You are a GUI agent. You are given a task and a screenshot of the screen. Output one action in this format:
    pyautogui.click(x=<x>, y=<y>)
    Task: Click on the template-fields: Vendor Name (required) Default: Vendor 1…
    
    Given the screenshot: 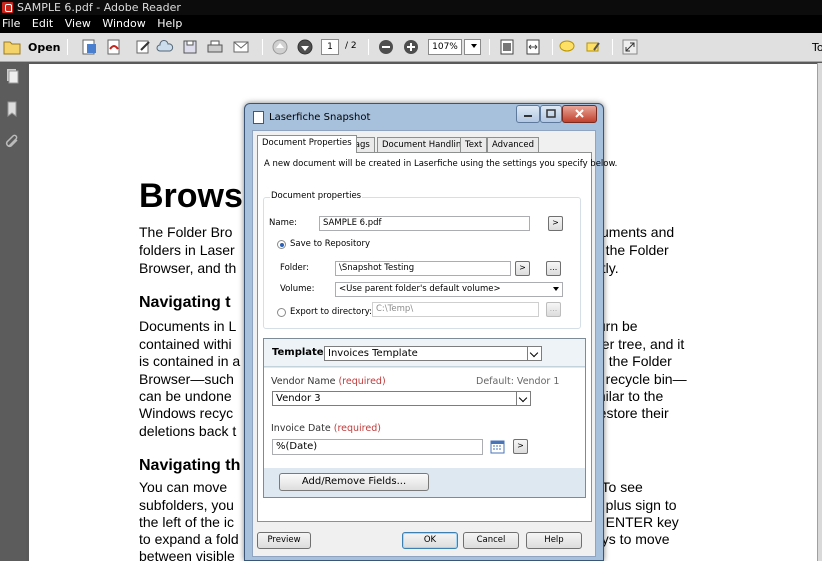 What is the action you would take?
    pyautogui.click(x=424, y=418)
    